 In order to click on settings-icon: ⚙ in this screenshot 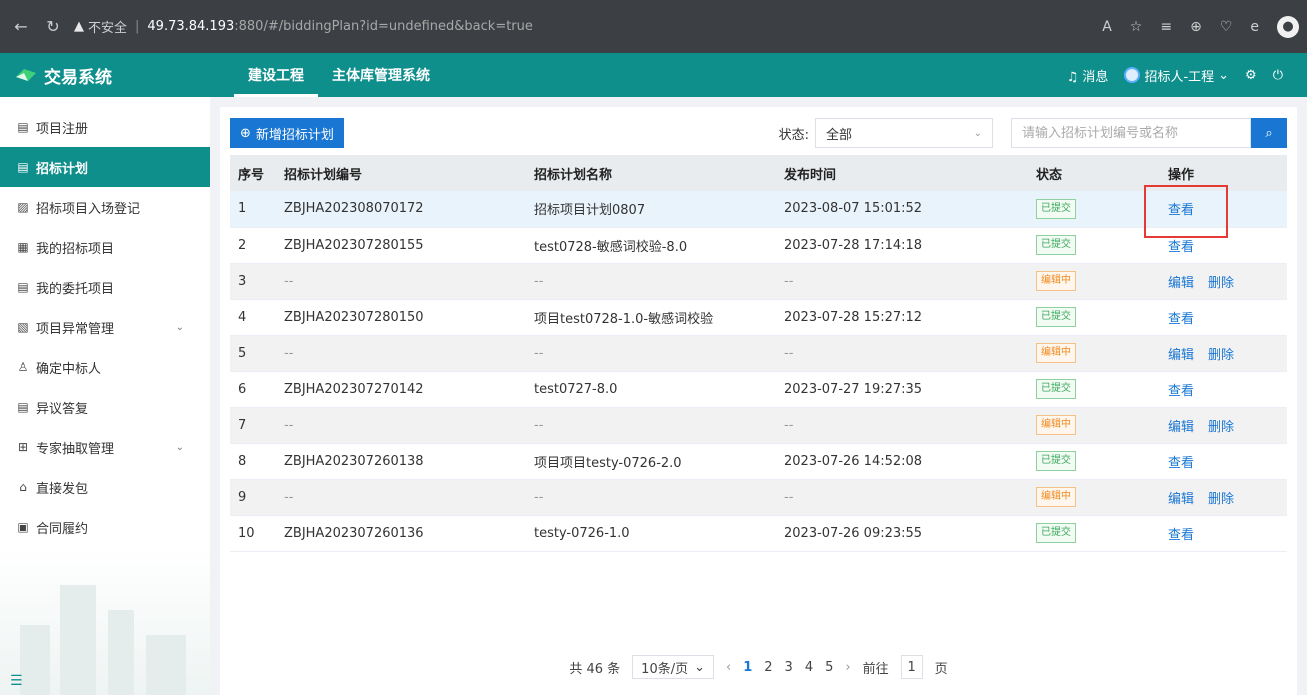, I will do `click(1251, 75)`.